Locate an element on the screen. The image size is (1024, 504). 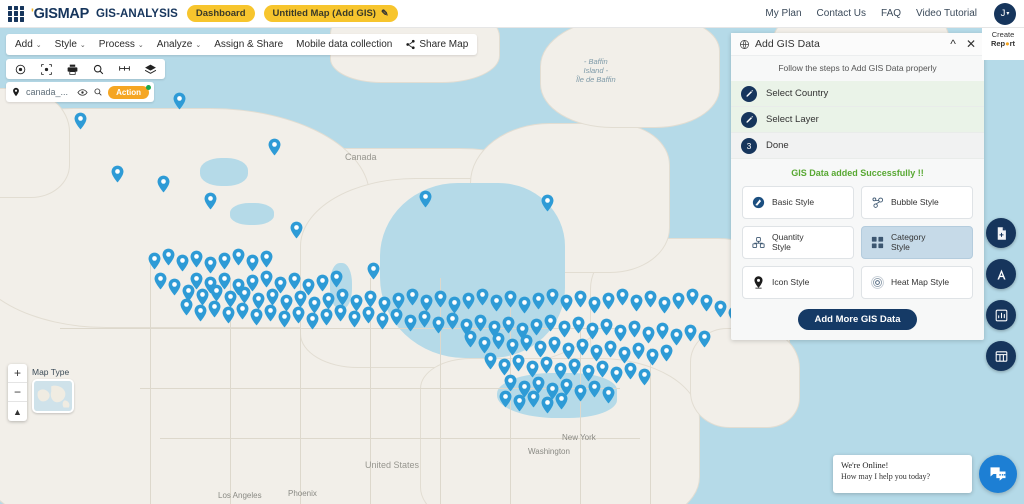
icon-style-icon is located at coordinates (758, 282).